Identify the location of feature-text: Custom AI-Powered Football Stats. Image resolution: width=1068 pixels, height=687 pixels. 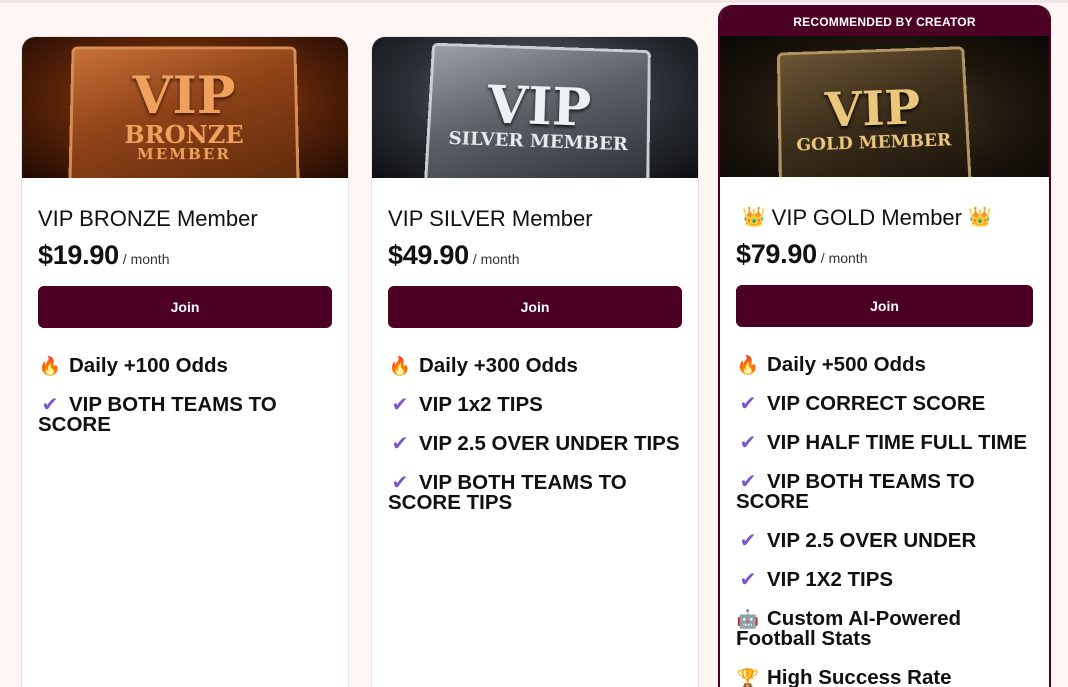
(849, 628).